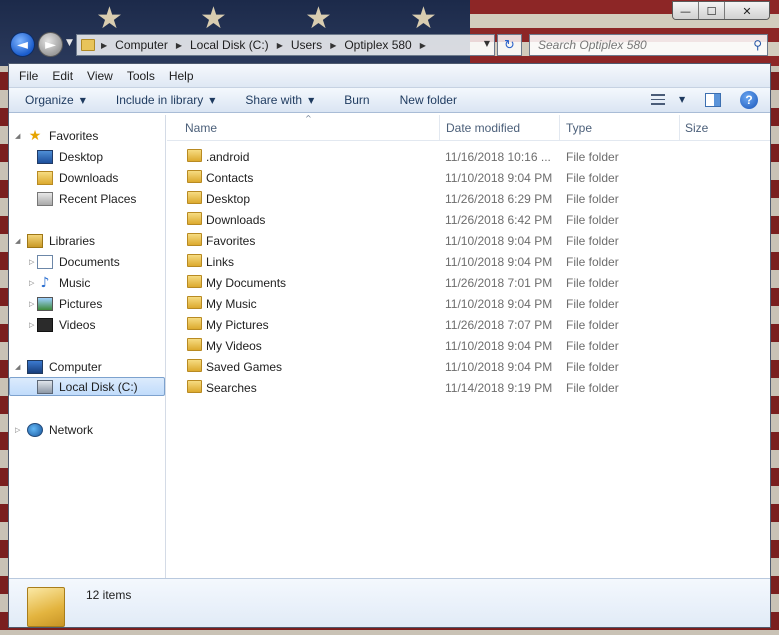 The image size is (779, 635). I want to click on file-name: Links, so click(220, 262).